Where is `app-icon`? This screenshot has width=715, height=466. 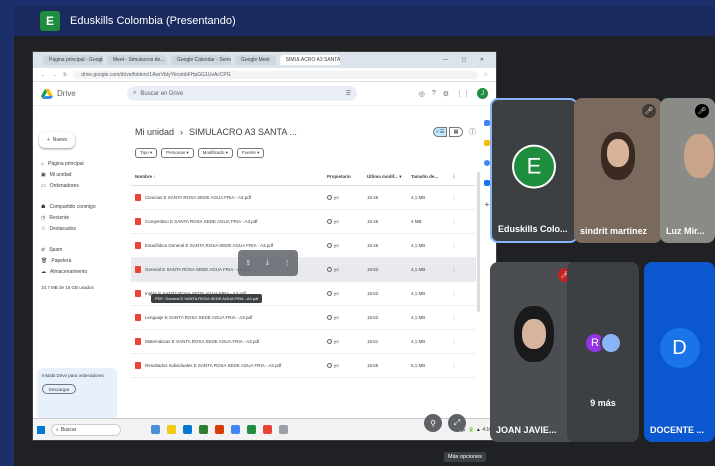 app-icon is located at coordinates (283, 429).